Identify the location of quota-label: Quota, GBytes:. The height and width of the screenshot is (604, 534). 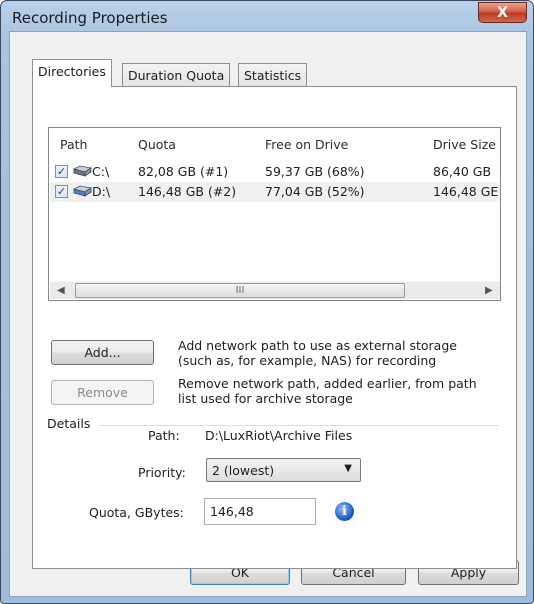
(136, 512).